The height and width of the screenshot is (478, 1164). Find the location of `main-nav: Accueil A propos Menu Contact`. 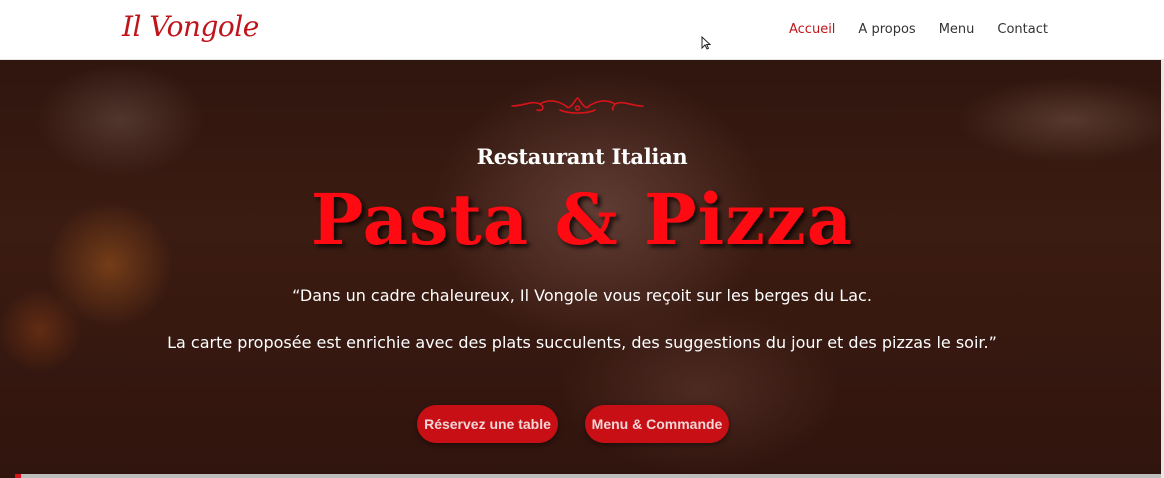

main-nav: Accueil A propos Menu Contact is located at coordinates (918, 29).